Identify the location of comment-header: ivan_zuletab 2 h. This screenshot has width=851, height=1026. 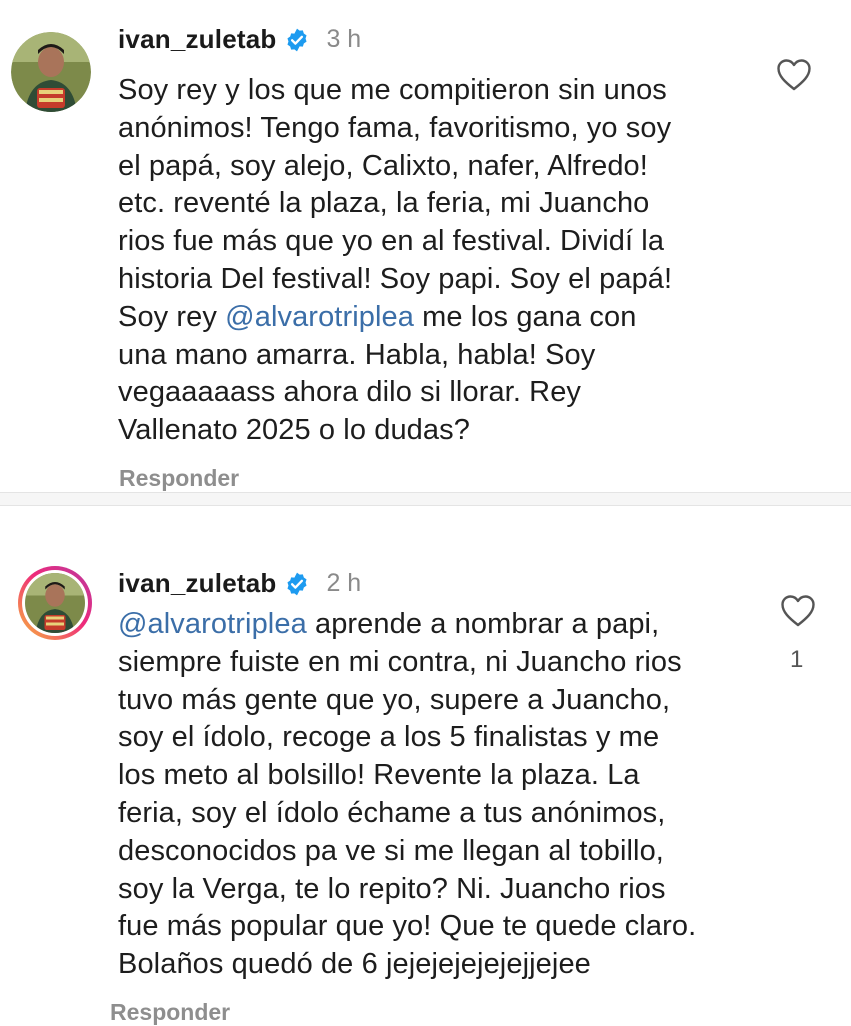
(239, 583).